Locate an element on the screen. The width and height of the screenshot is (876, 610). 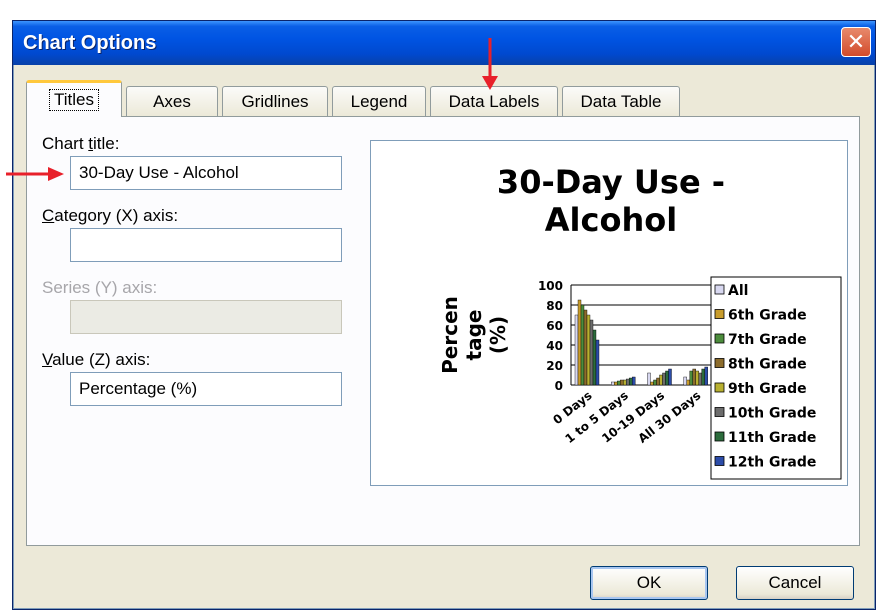
x-ticks: 0 Days1 to 5 Days10-19 DaysAll 30 Days is located at coordinates (626, 417).